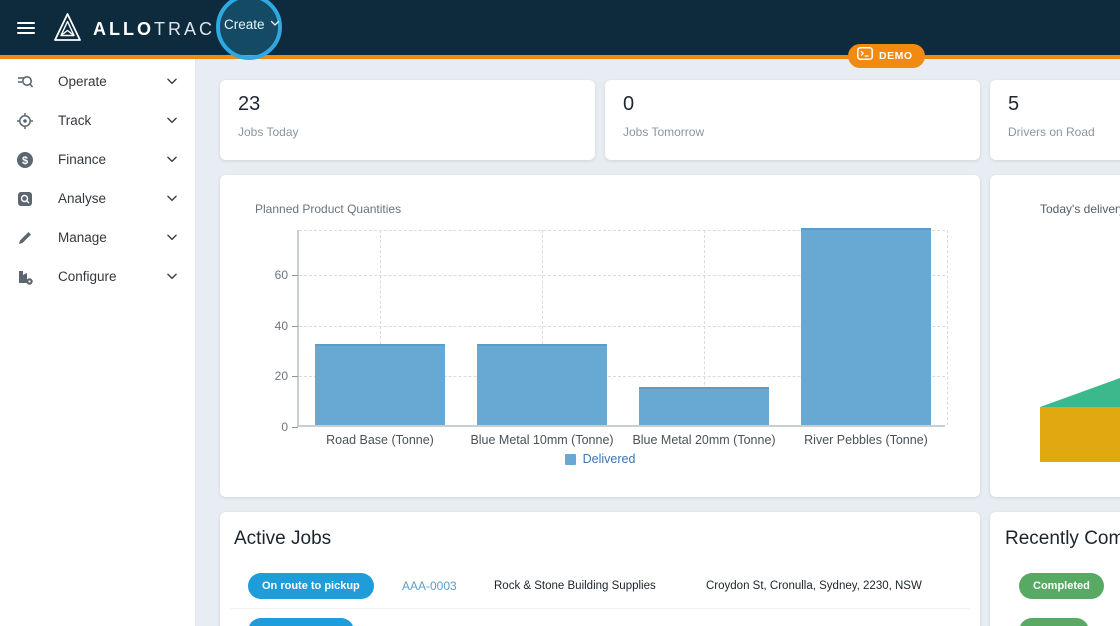  I want to click on chart-title: Planned Product Quantities, so click(328, 209).